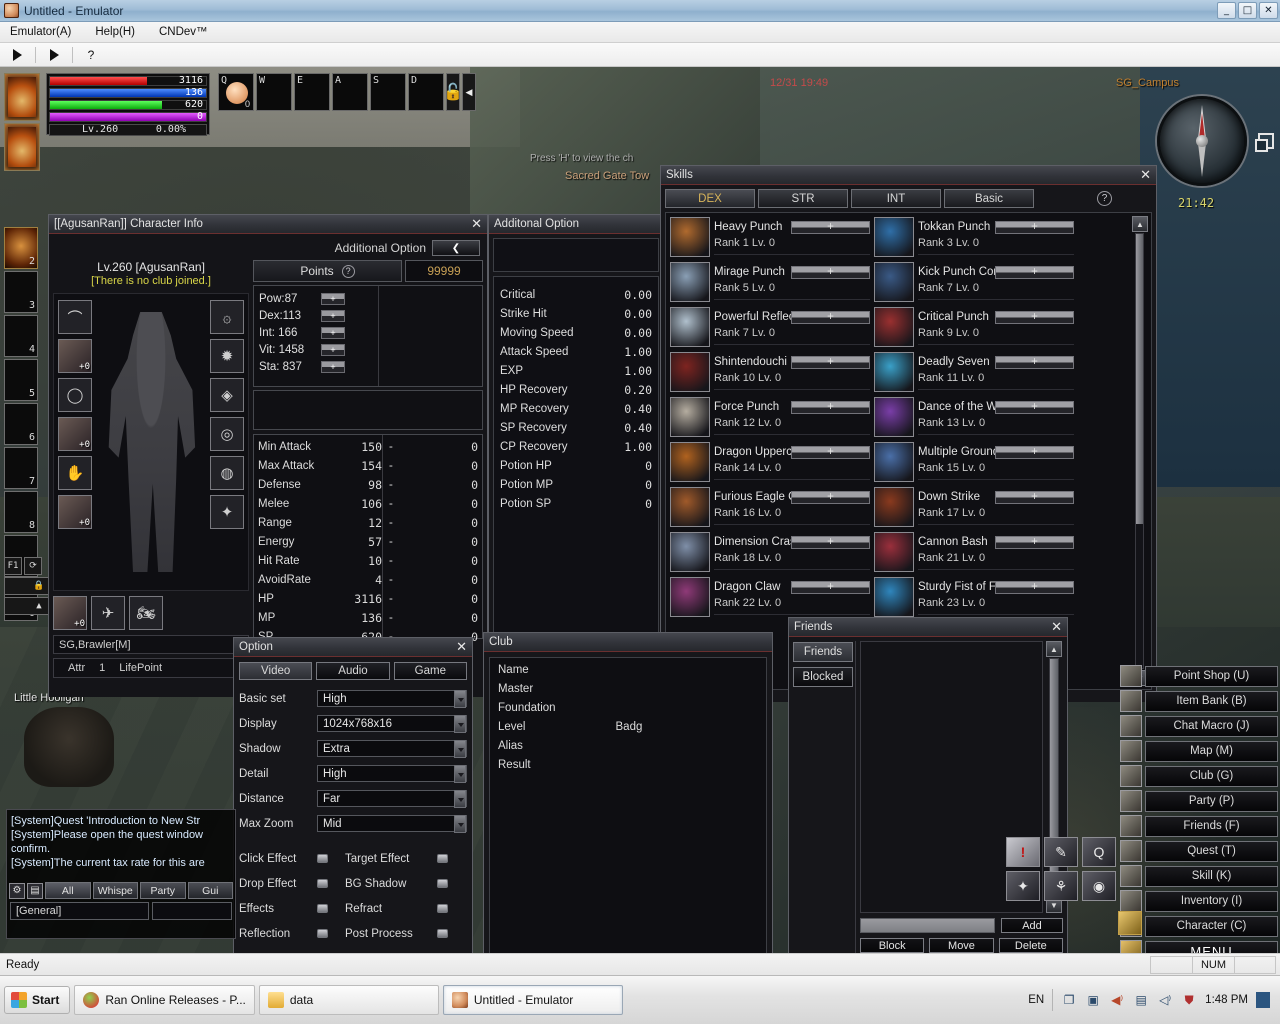 The width and height of the screenshot is (1280, 1024). Describe the element at coordinates (227, 317) in the screenshot. I see `equip-earring-icon: ۞` at that location.